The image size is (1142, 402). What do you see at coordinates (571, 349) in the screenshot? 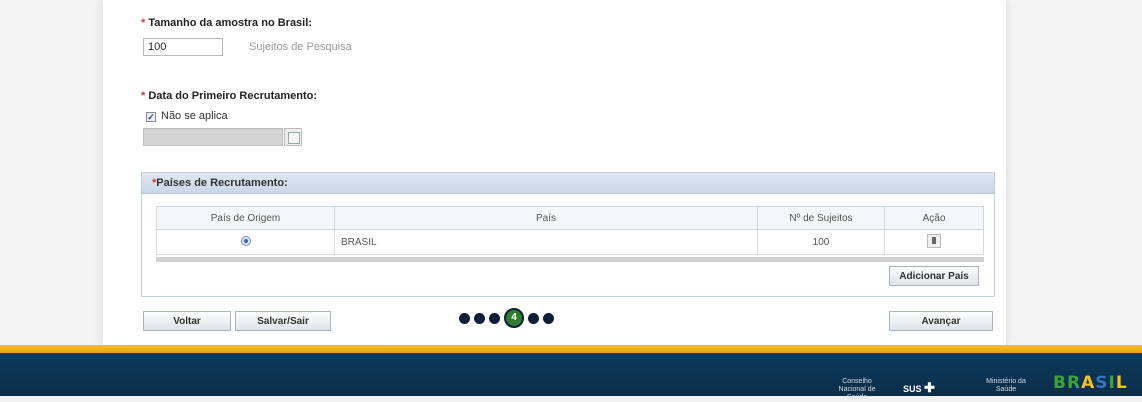
I see `footer-gold-bar` at bounding box center [571, 349].